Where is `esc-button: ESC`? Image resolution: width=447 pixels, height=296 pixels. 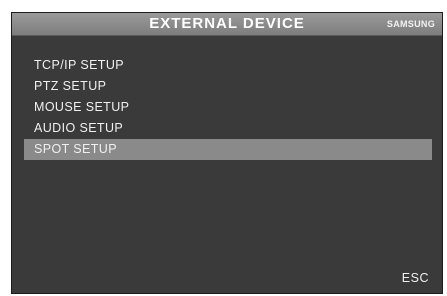
esc-button: ESC is located at coordinates (415, 278).